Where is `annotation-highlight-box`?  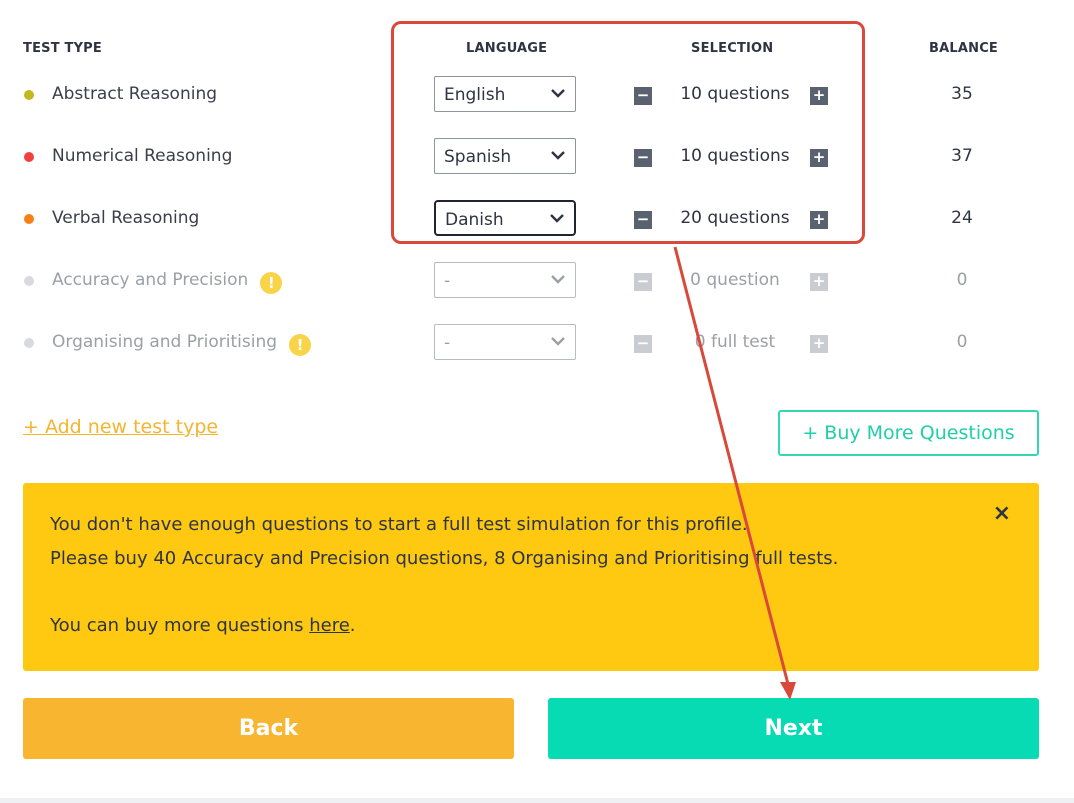 annotation-highlight-box is located at coordinates (628, 132).